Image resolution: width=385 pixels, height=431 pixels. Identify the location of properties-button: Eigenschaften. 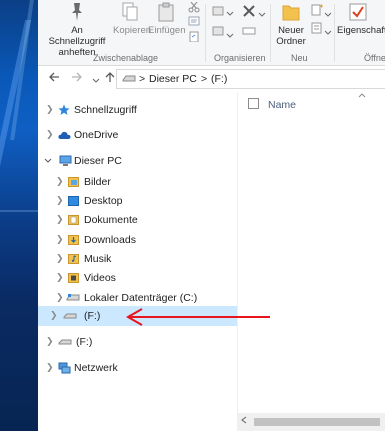
(361, 19).